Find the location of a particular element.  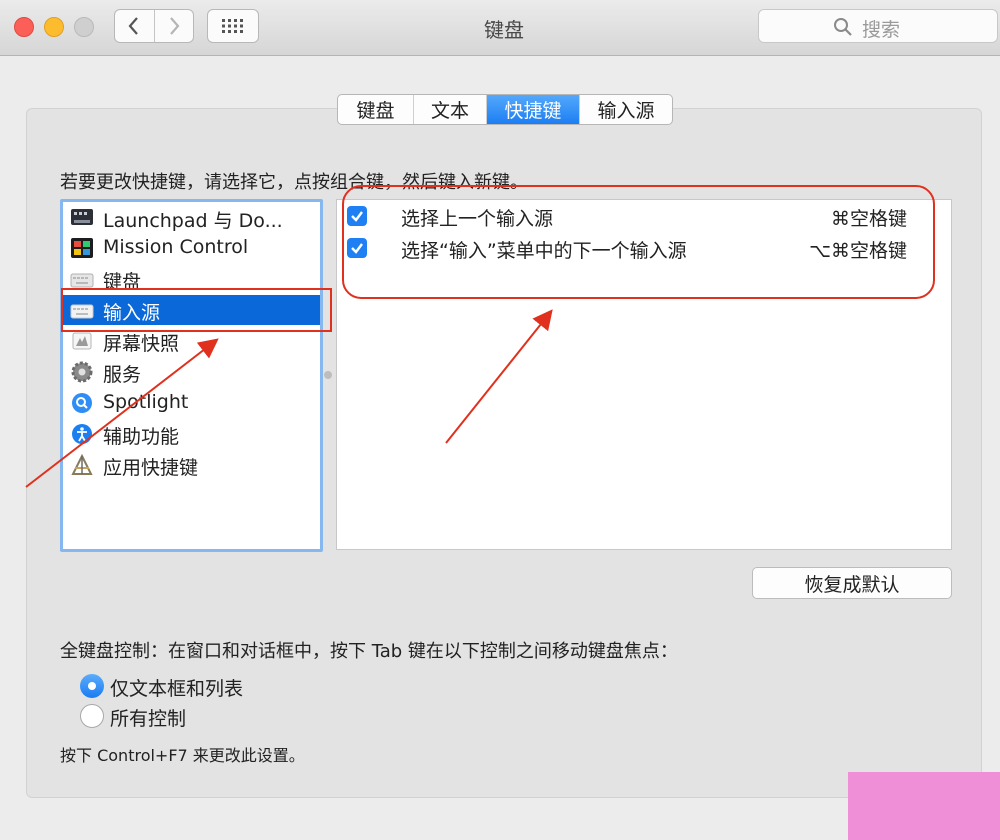

tab-text: 文本 is located at coordinates (449, 109).